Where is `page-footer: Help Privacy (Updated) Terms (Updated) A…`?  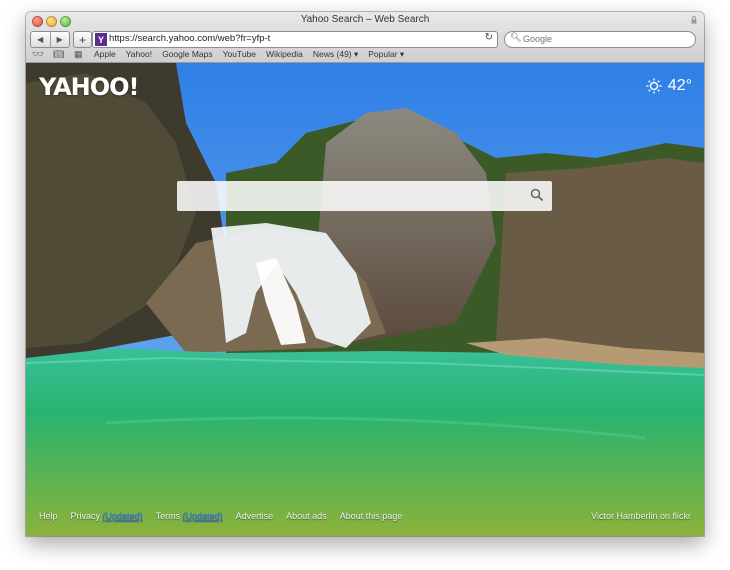 page-footer: Help Privacy (Updated) Terms (Updated) A… is located at coordinates (365, 518).